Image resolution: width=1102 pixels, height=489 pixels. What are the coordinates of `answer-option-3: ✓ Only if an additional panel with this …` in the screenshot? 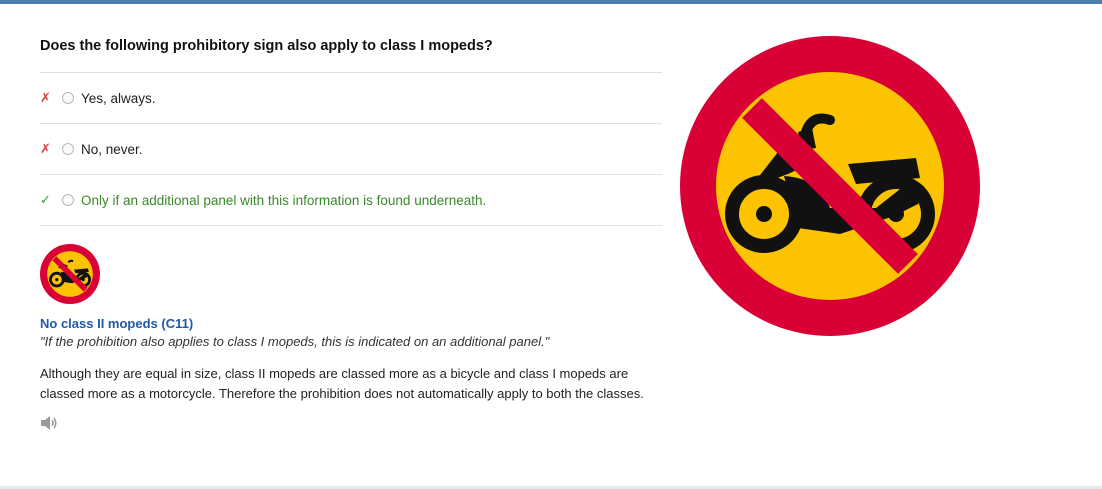 It's located at (351, 200).